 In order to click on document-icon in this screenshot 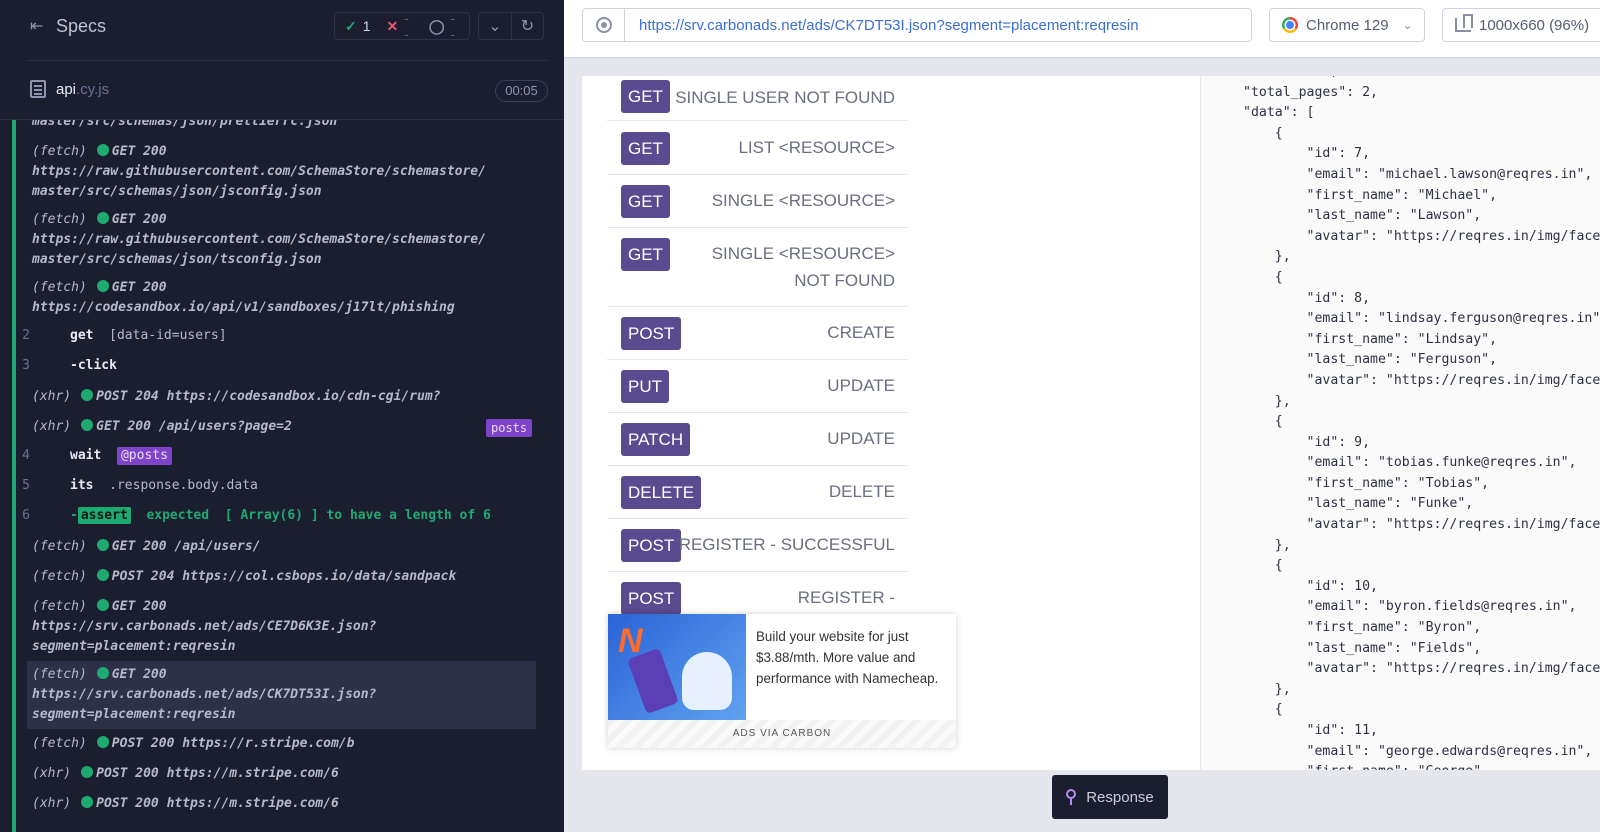, I will do `click(38, 89)`.